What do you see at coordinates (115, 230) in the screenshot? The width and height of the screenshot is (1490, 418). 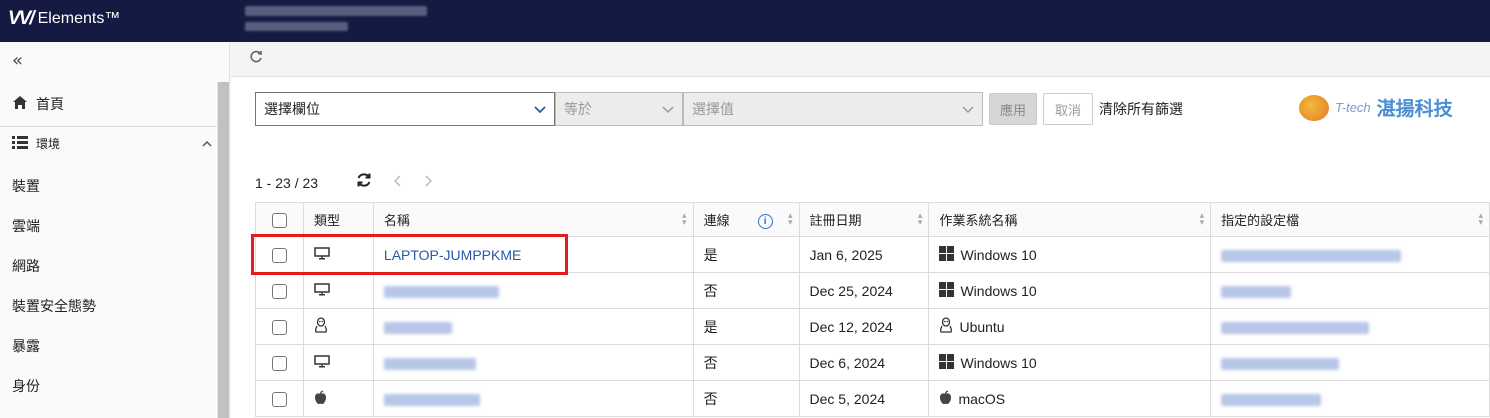 I see `sidebar: « 首頁 環境 裝置 雲端 網路 裝置安全態勢 暴露 身份` at bounding box center [115, 230].